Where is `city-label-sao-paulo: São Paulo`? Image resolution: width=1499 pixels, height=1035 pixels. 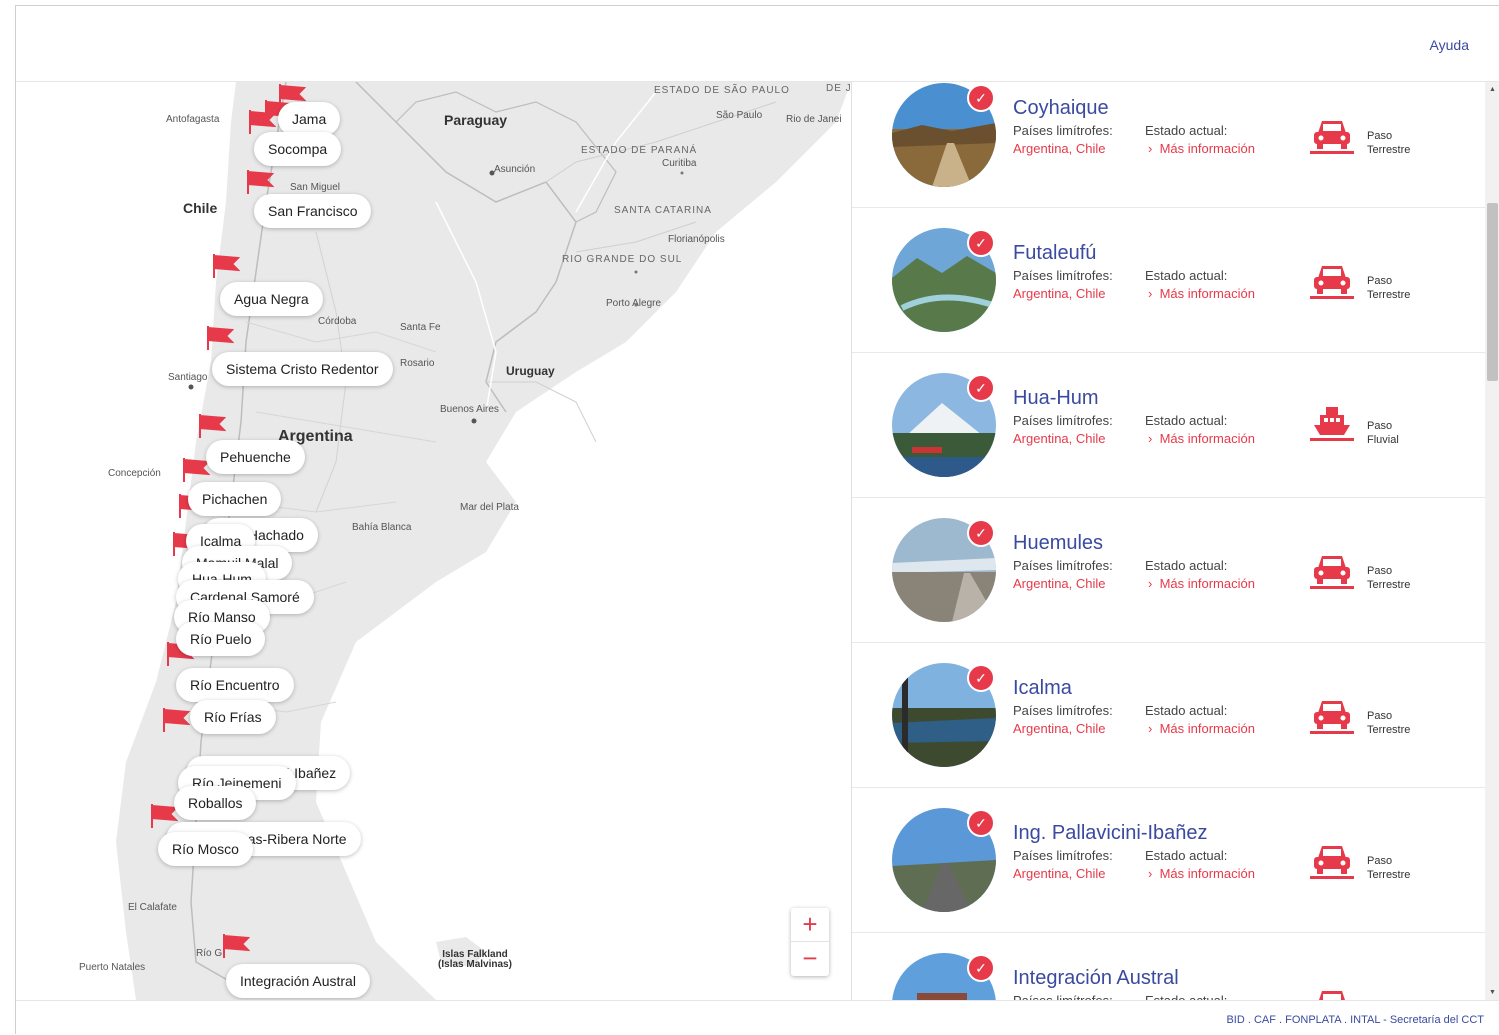
city-label-sao-paulo: São Paulo is located at coordinates (739, 115).